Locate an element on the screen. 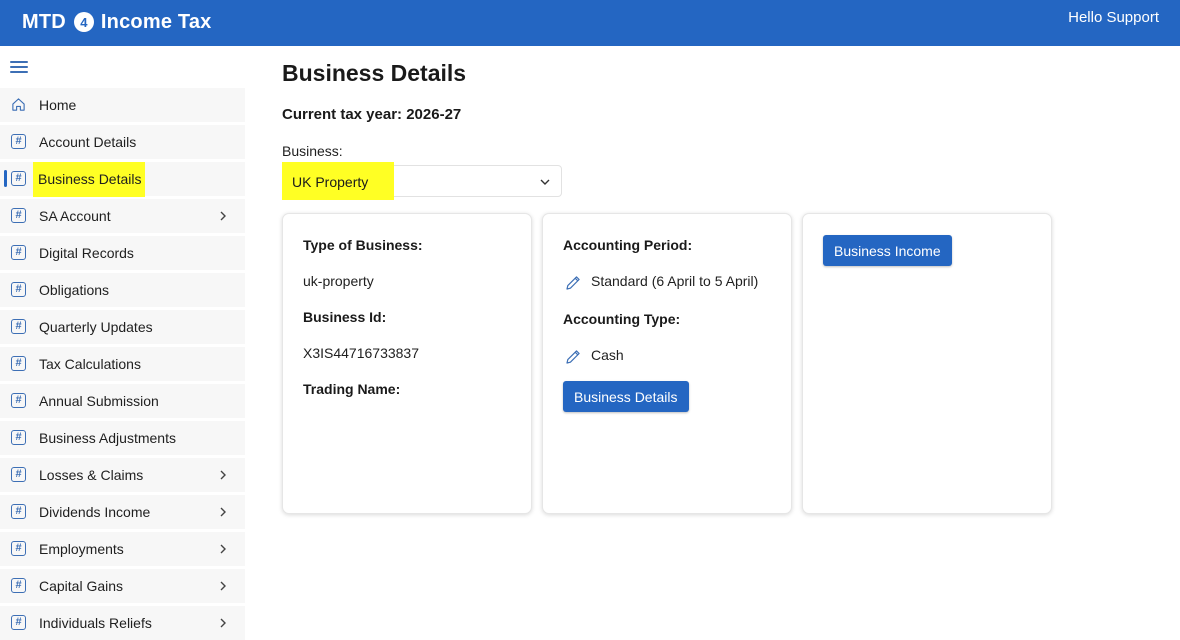 Image resolution: width=1180 pixels, height=640 pixels. sidebar-item-label: Individuals Reliefs is located at coordinates (95, 623).